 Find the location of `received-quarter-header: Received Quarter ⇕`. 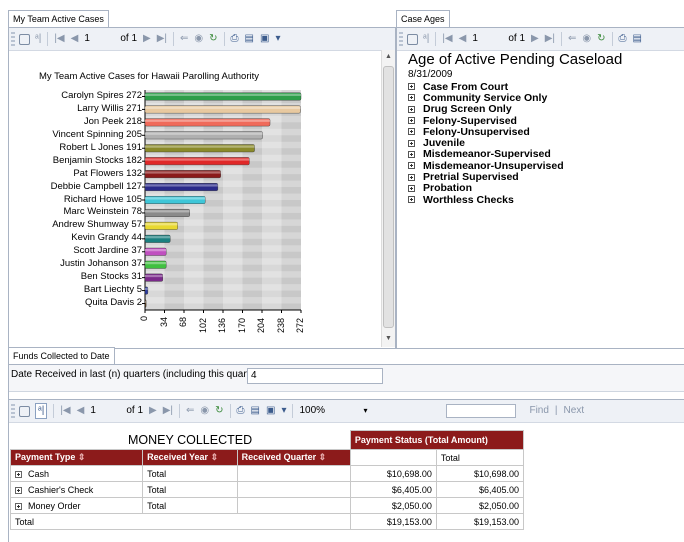

received-quarter-header: Received Quarter ⇕ is located at coordinates (293, 457).